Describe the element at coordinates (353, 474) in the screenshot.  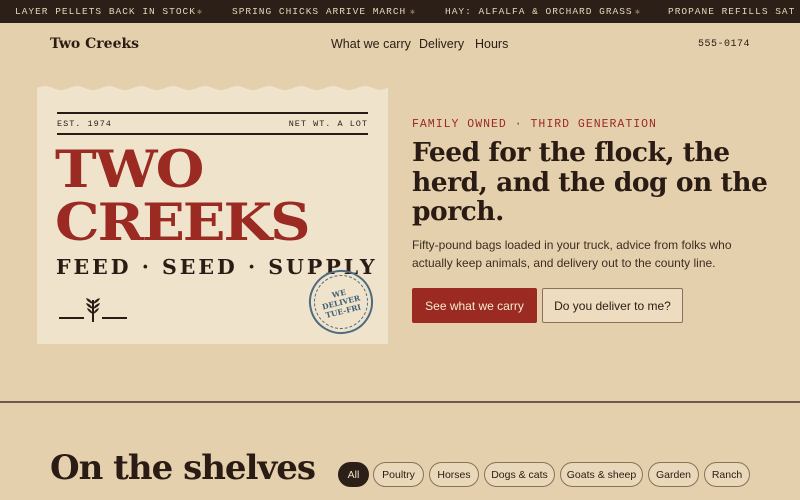
I see `filter-chip-all: All` at that location.